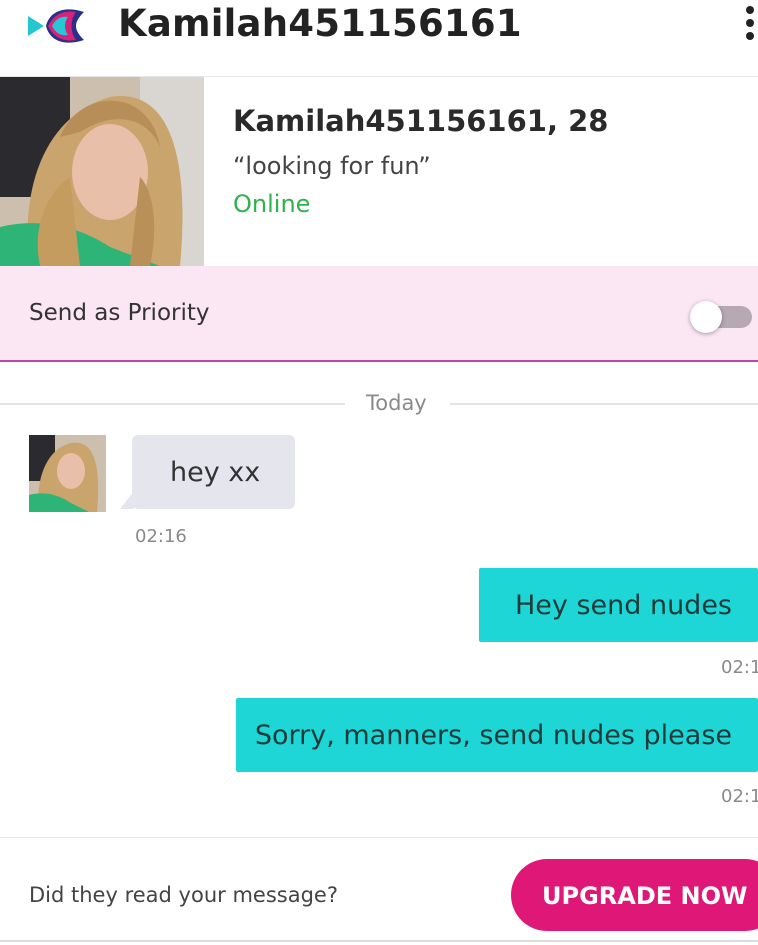  I want to click on kebab-menu-icon, so click(752, 23).